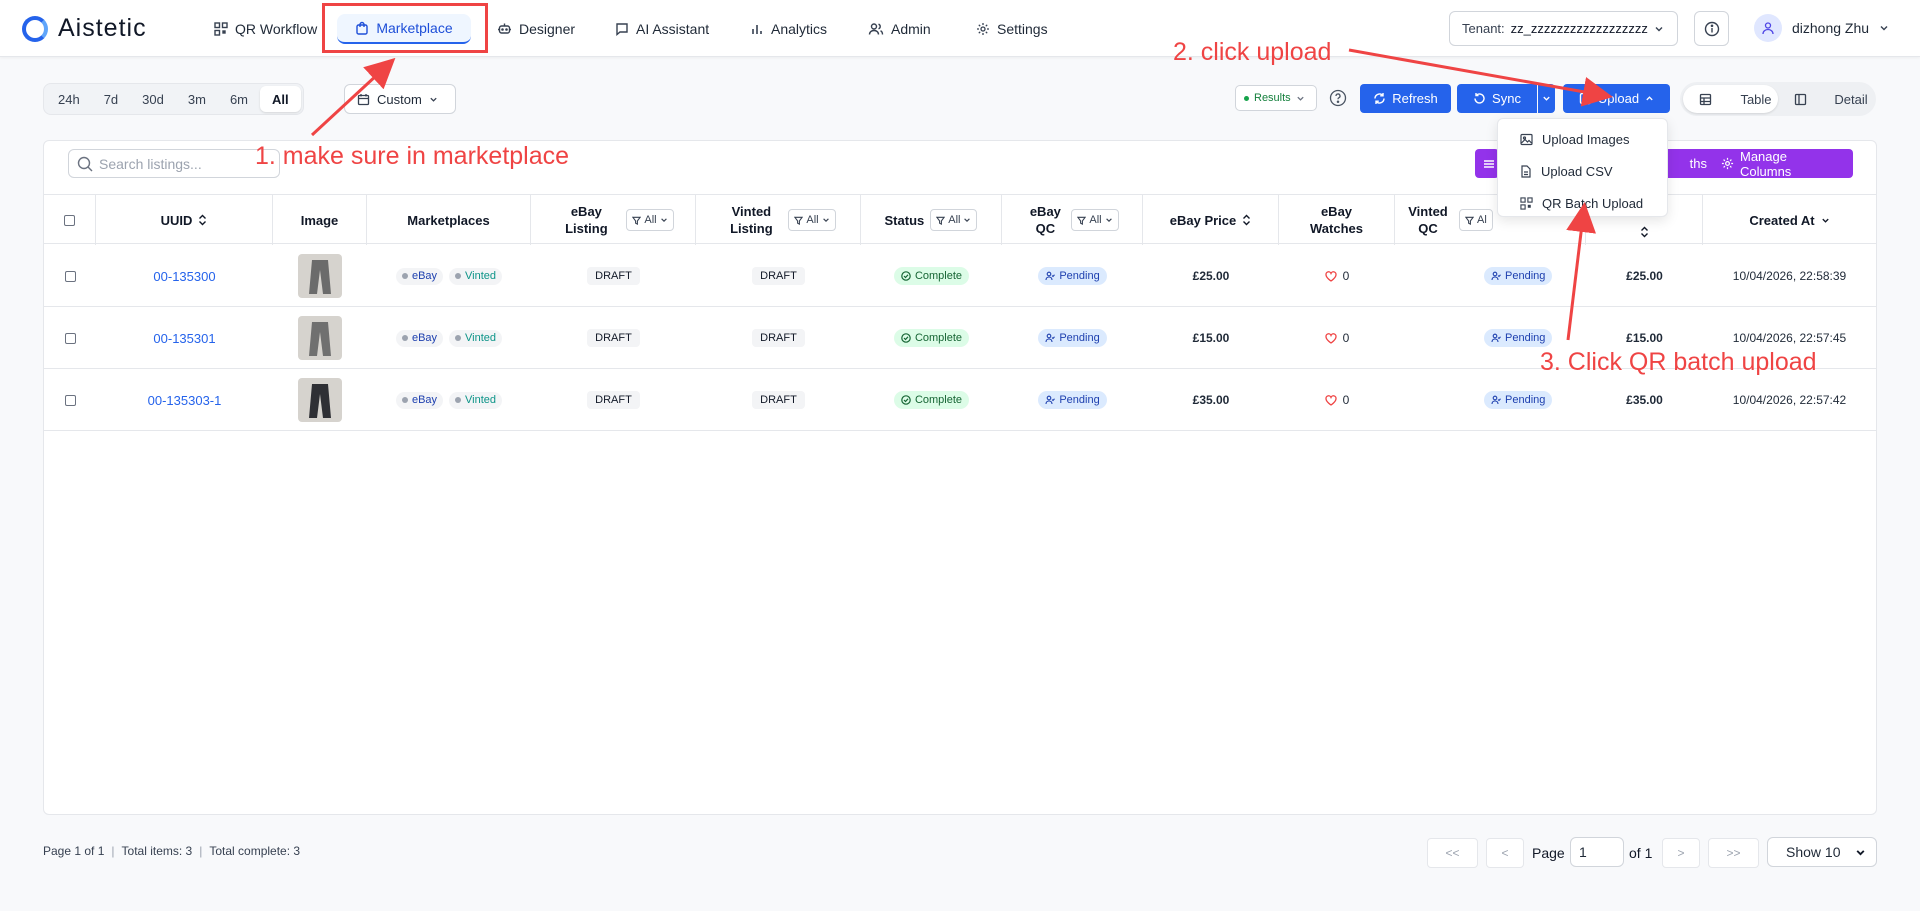  What do you see at coordinates (69, 99) in the screenshot?
I see `time-range-24h: 24h` at bounding box center [69, 99].